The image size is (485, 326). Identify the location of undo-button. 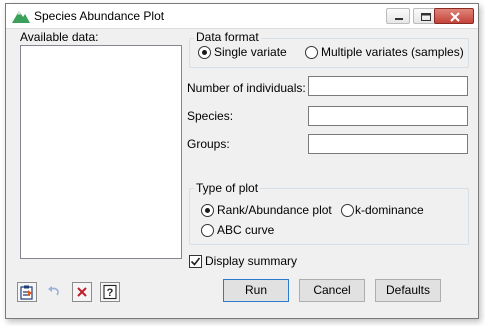
(54, 292).